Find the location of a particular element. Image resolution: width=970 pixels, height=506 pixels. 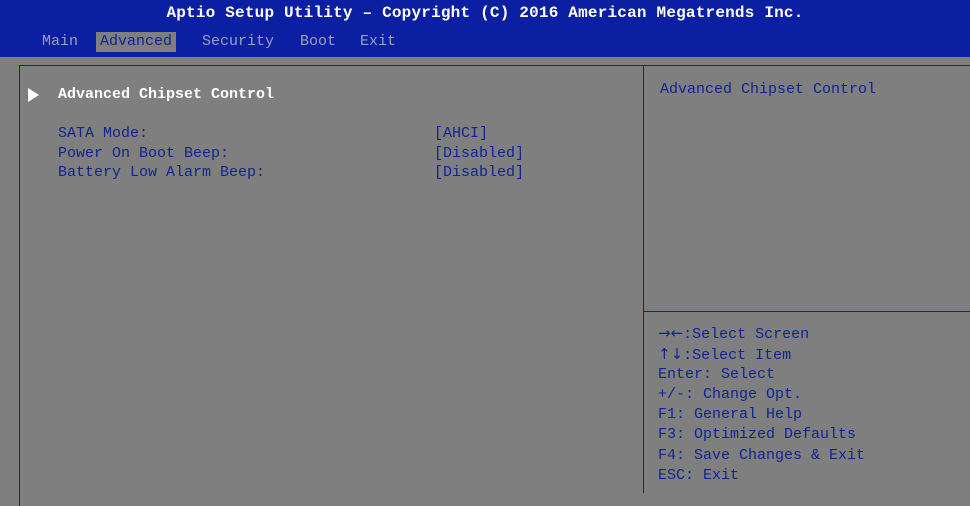

battery-low-alarm-beep-label: Battery Low Alarm Beep: is located at coordinates (162, 172).